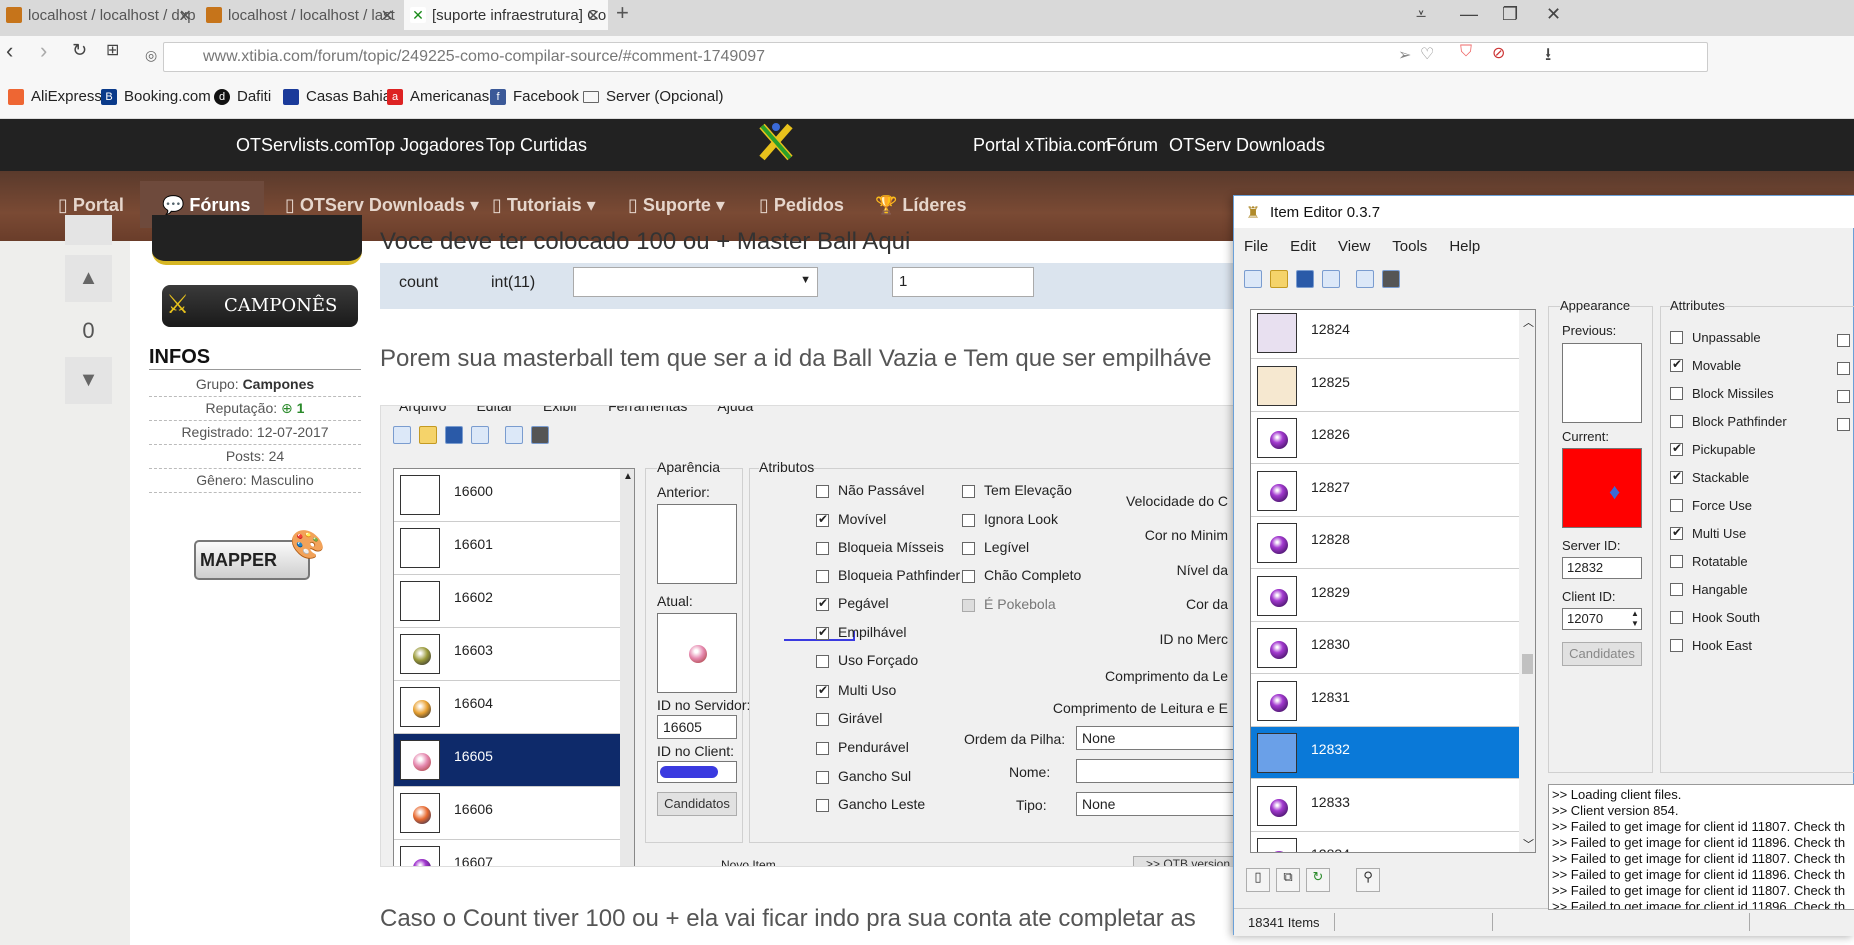  What do you see at coordinates (91, 205) in the screenshot?
I see `mainnav-portal: ▯ Portal` at bounding box center [91, 205].